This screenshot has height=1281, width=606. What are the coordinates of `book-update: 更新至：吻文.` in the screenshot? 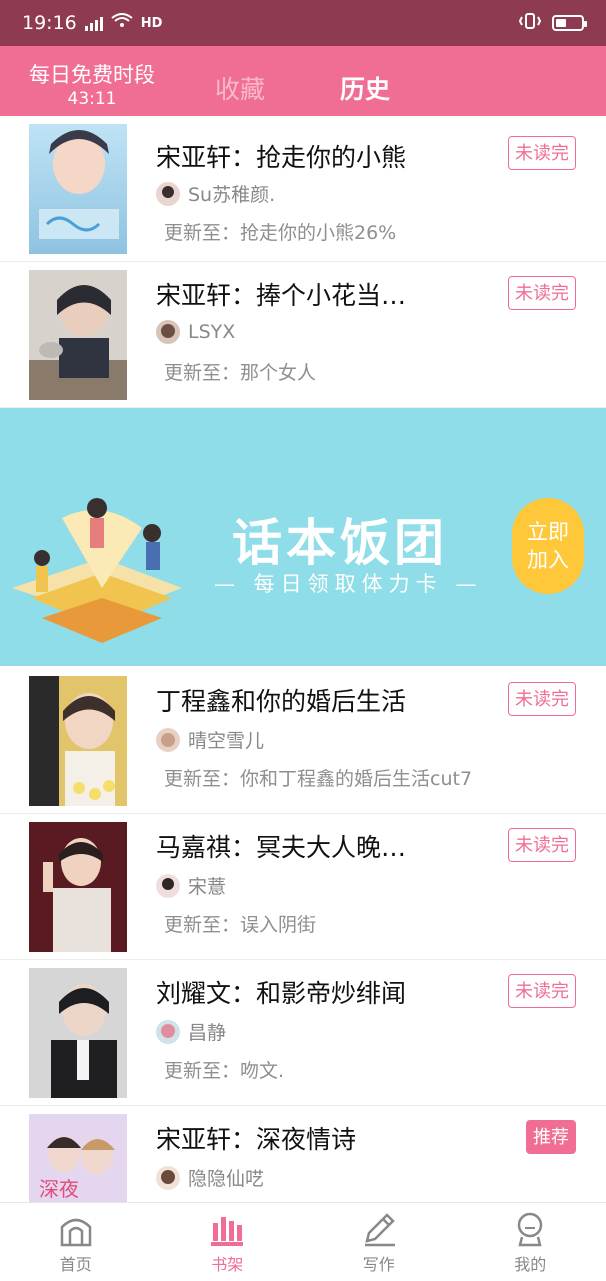 It's located at (224, 1069).